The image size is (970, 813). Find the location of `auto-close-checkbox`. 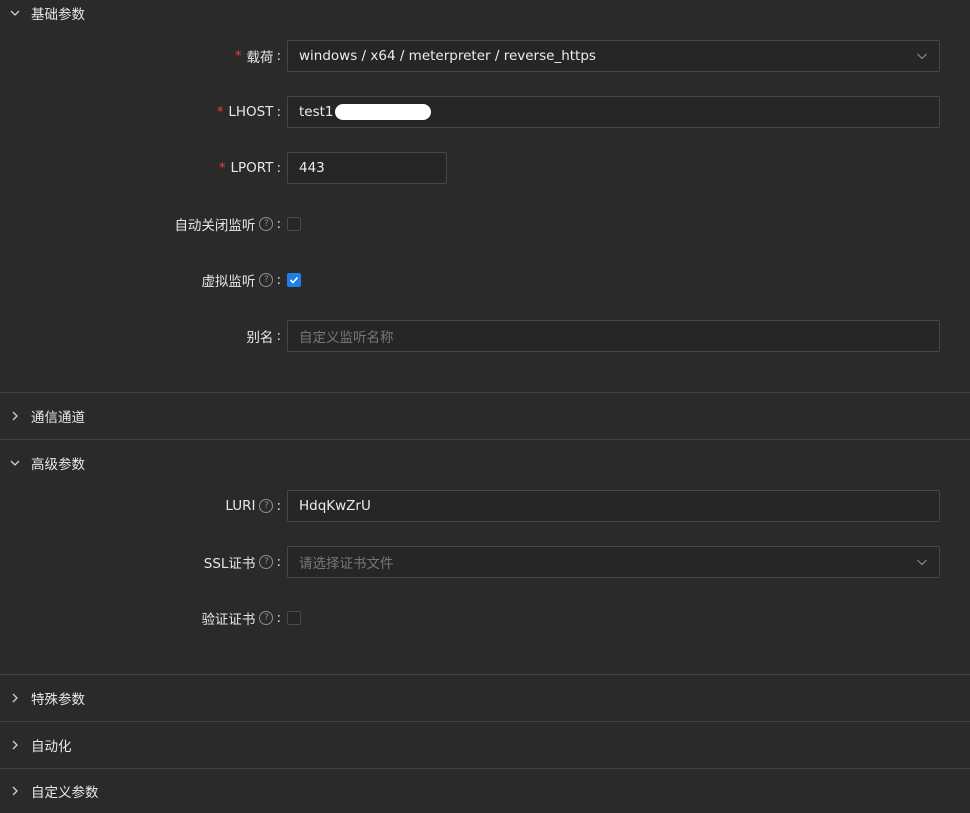

auto-close-checkbox is located at coordinates (294, 224).